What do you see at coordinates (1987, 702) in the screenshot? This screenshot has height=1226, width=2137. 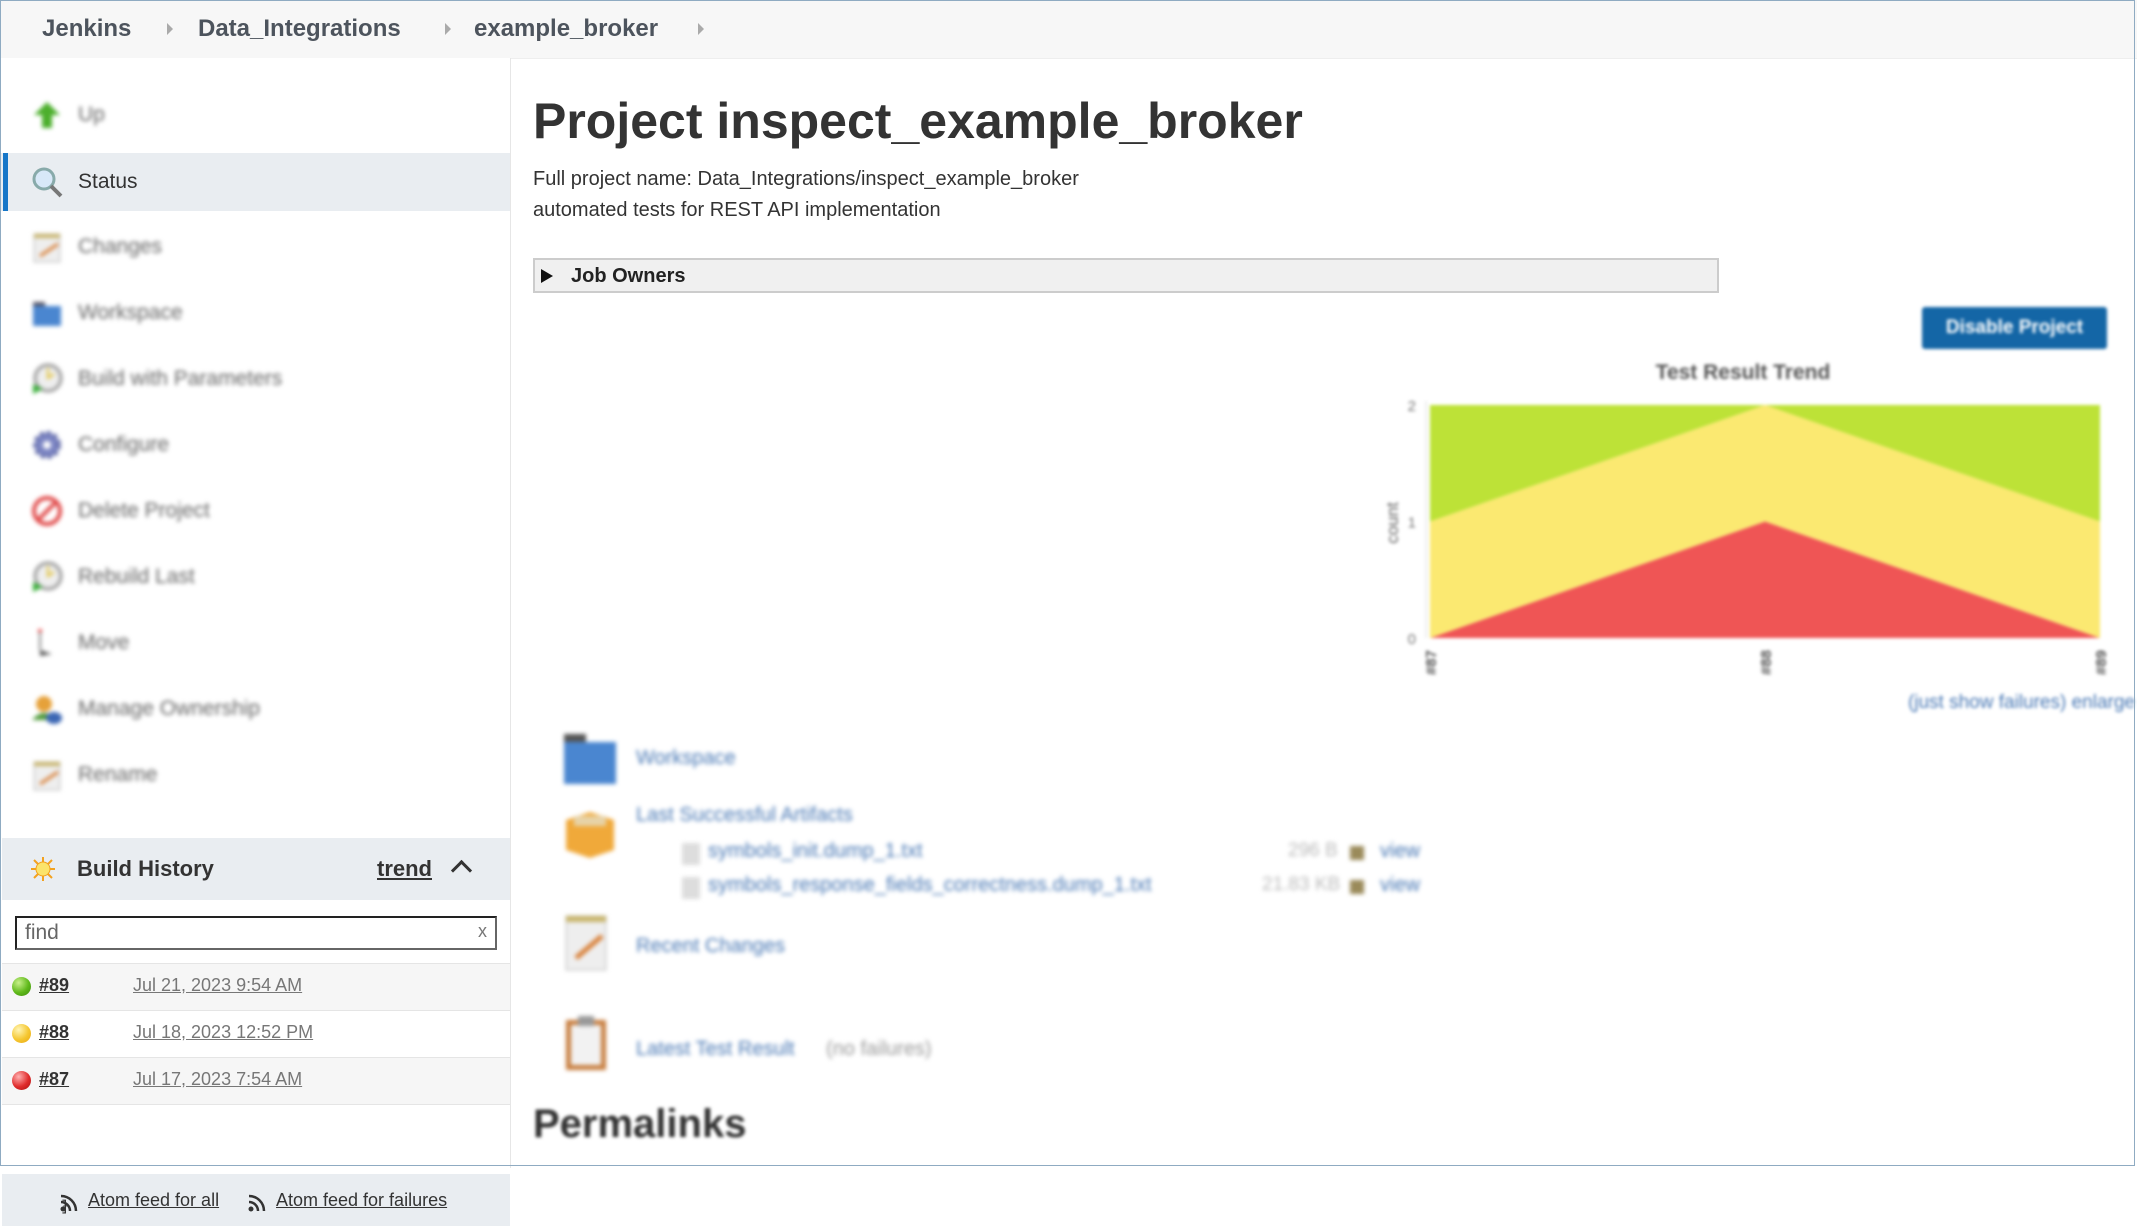 I see `just-show-failures-link: (just show failures)` at bounding box center [1987, 702].